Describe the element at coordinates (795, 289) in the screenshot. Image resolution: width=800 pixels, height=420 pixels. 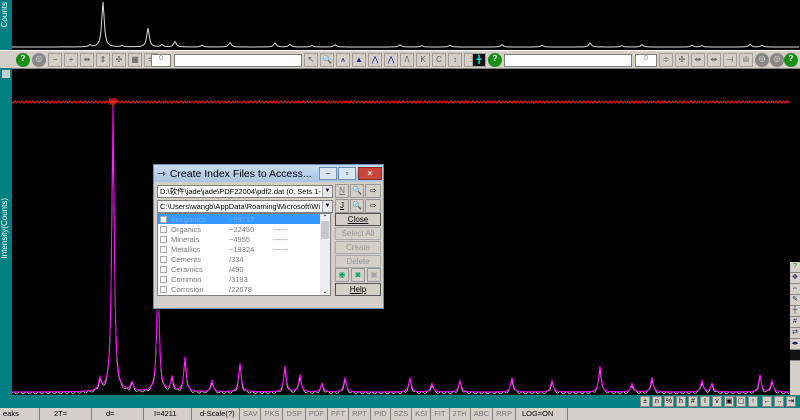
I see `baseline-icon: ⇔` at that location.